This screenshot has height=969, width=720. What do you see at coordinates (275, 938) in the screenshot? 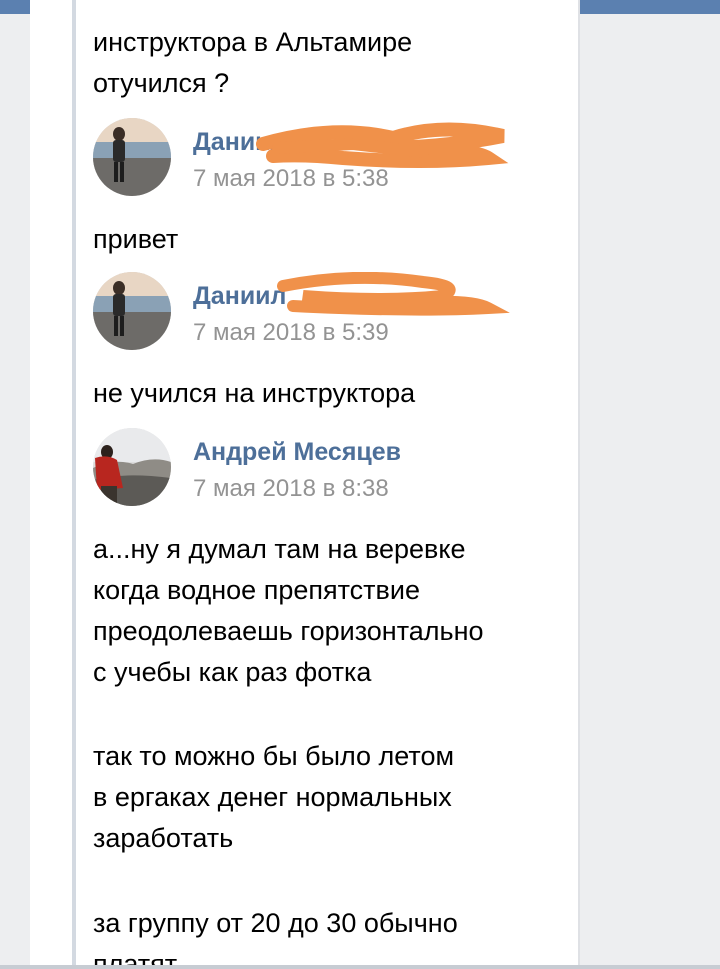
I see `message-text: за группу от 20 до 30 обычно платят` at bounding box center [275, 938].